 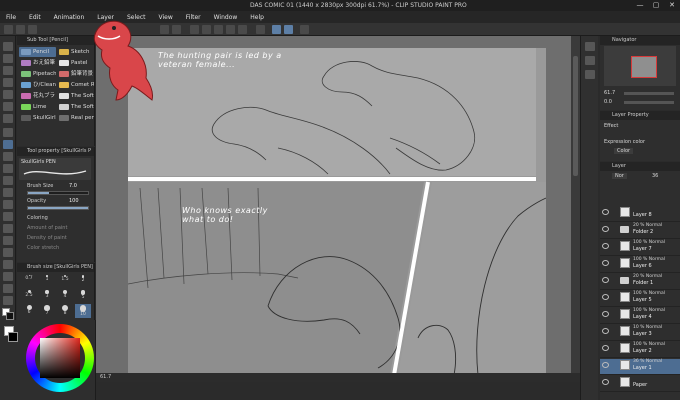 What do you see at coordinates (649, 102) in the screenshot?
I see `angle-slider` at bounding box center [649, 102].